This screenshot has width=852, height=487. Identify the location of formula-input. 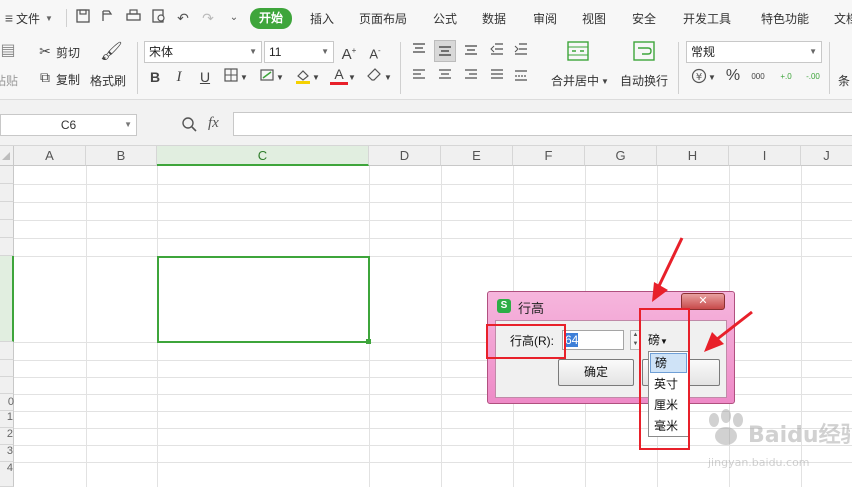
(542, 124).